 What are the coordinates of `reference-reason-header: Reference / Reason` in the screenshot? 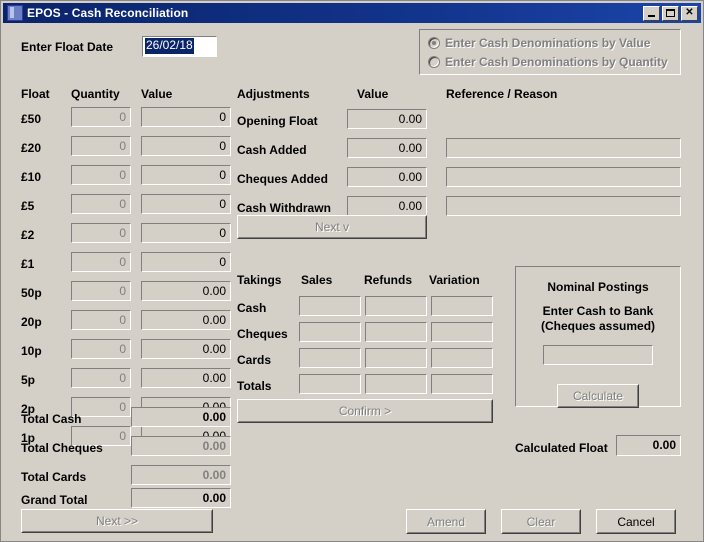 It's located at (502, 94).